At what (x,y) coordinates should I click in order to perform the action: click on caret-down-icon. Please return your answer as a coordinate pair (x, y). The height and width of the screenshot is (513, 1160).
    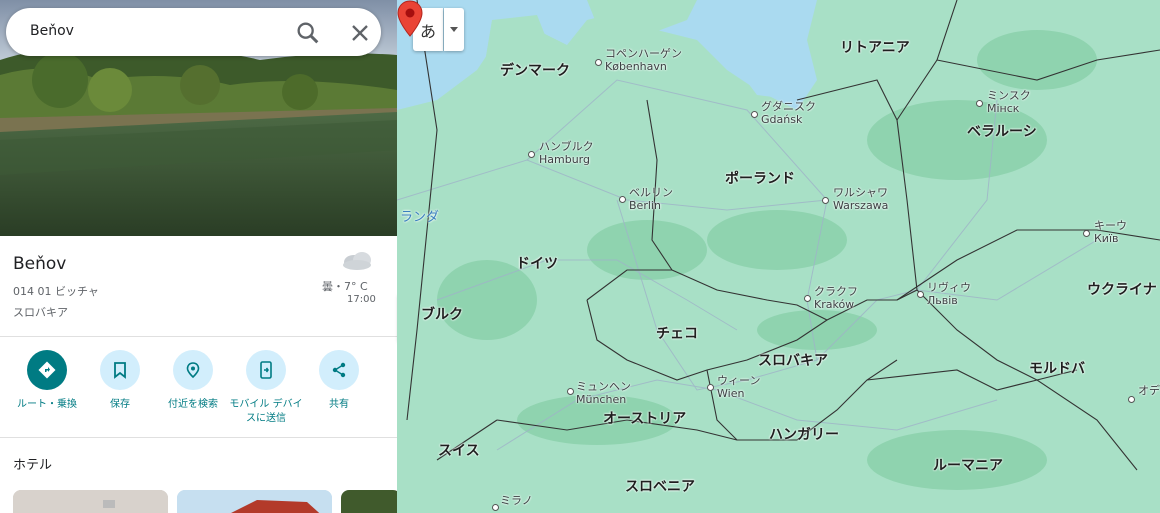
    Looking at the image, I should click on (454, 29).